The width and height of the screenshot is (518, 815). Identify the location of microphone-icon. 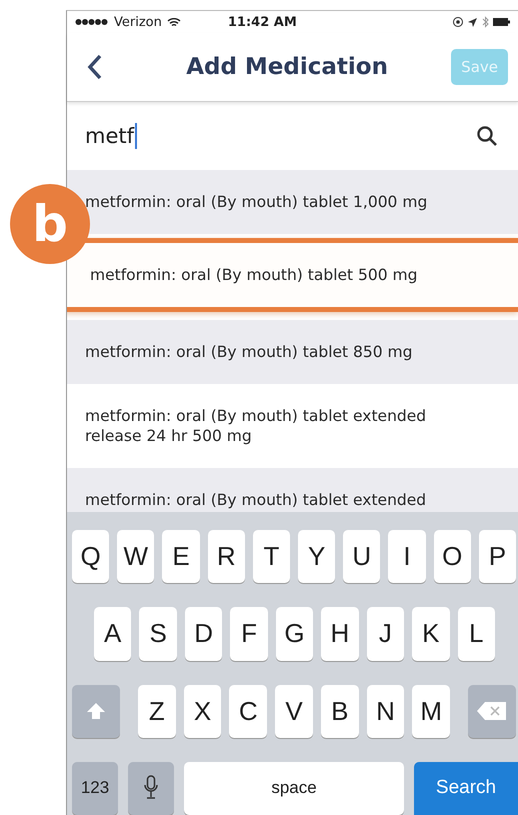
(151, 788).